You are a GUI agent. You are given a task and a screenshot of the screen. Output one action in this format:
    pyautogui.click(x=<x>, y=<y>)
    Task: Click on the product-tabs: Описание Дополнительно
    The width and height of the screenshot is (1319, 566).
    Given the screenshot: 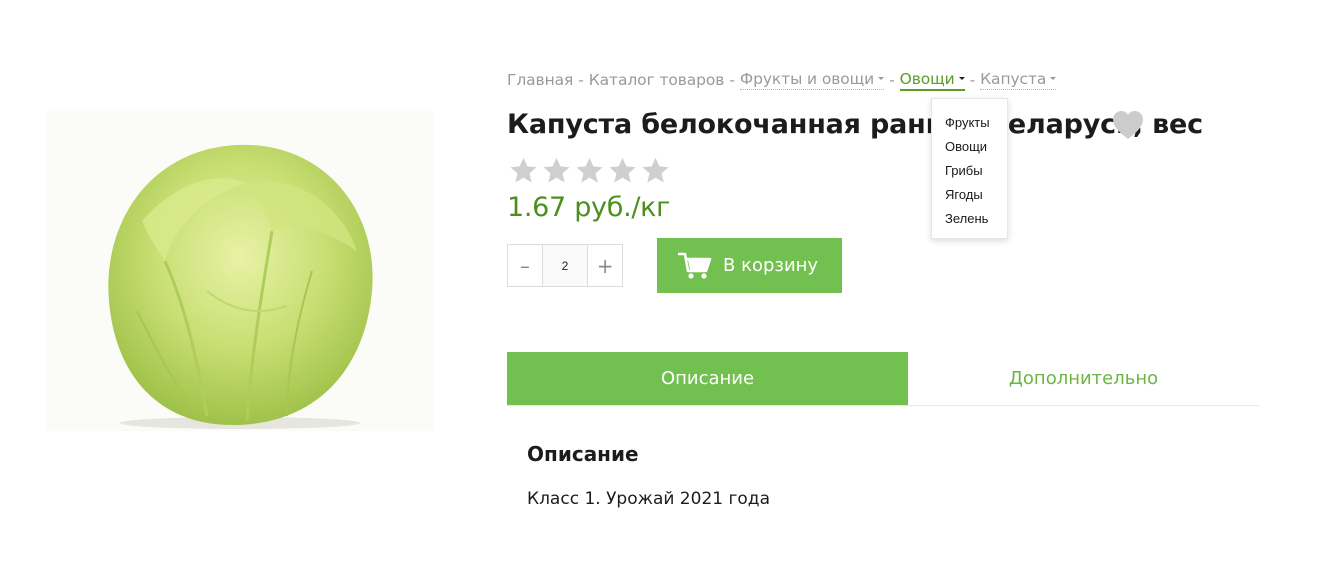 What is the action you would take?
    pyautogui.click(x=883, y=379)
    